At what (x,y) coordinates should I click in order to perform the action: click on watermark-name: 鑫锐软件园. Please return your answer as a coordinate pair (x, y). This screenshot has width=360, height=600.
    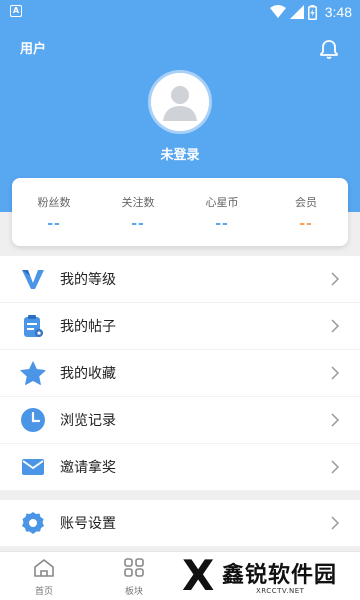
    Looking at the image, I should click on (280, 575).